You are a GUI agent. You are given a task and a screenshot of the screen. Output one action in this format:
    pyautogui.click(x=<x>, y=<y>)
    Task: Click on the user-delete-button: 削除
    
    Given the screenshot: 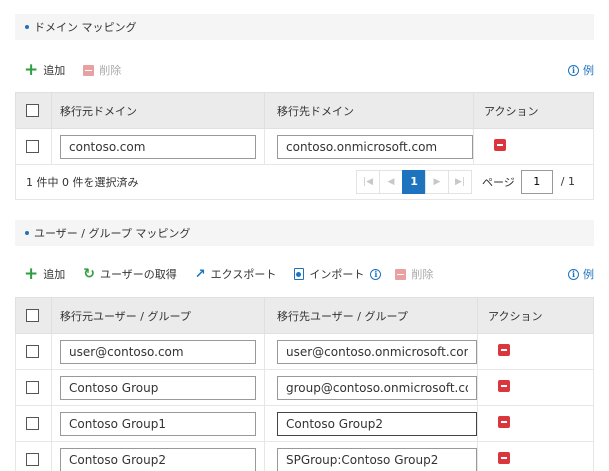 What is the action you would take?
    pyautogui.click(x=414, y=274)
    